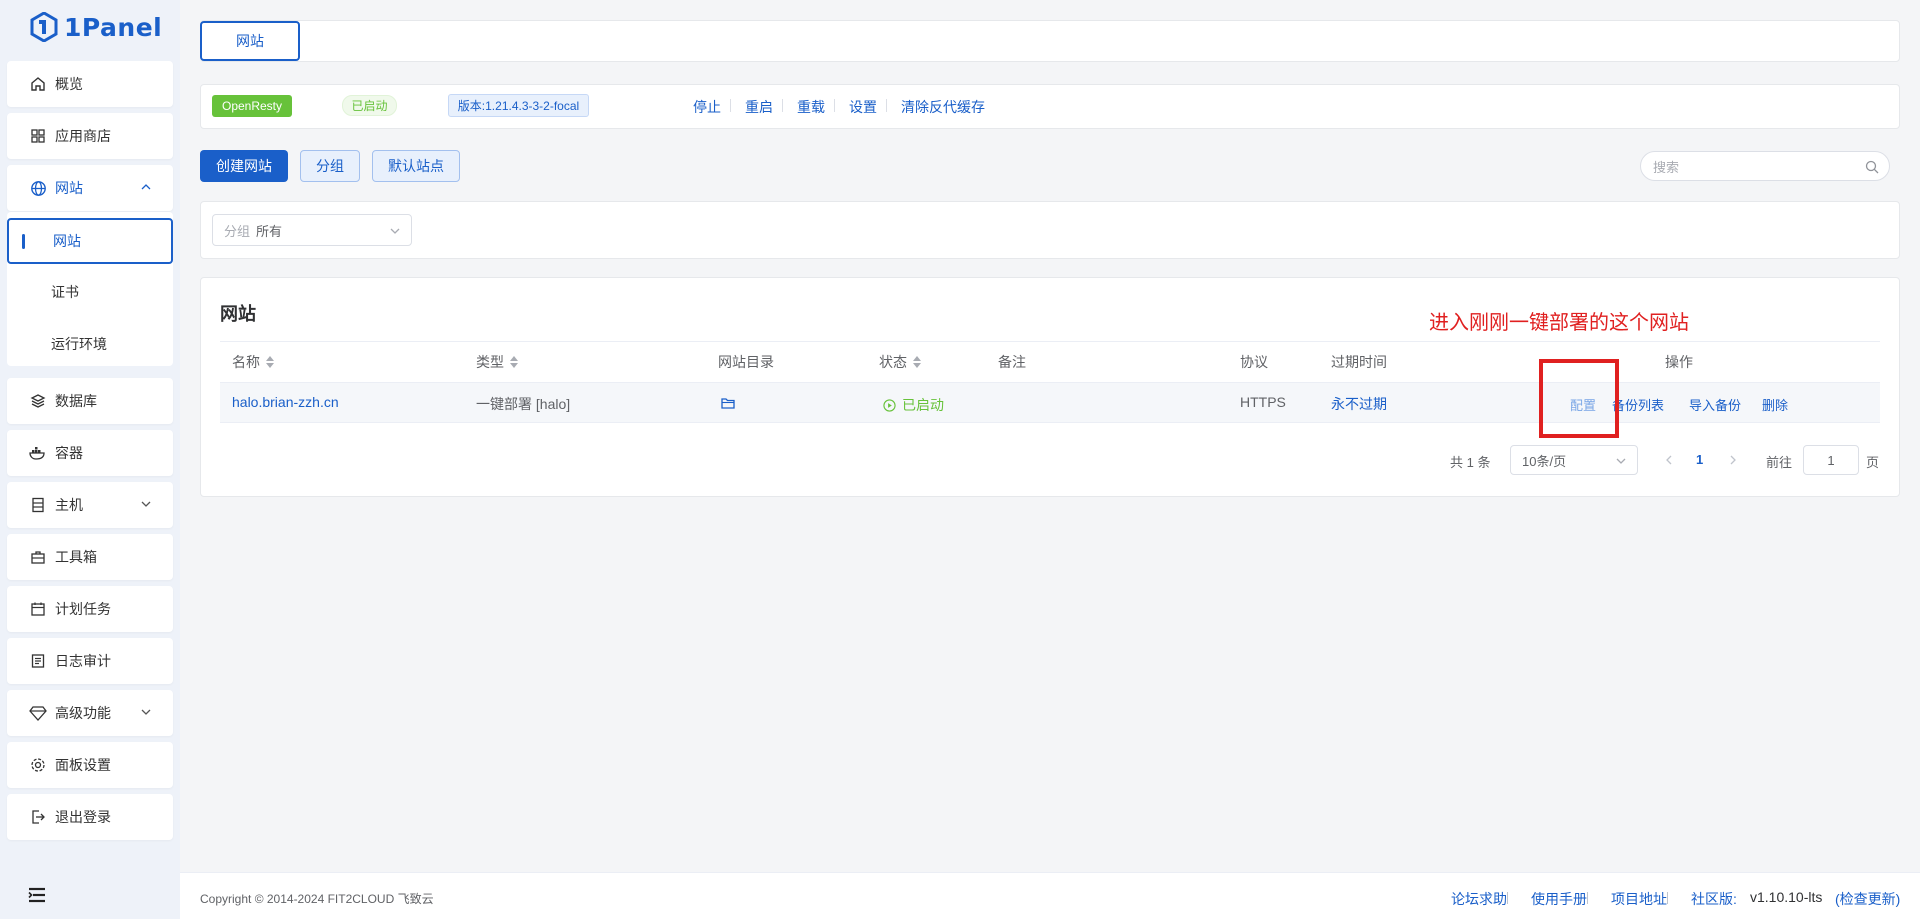 The width and height of the screenshot is (1920, 919). What do you see at coordinates (1715, 404) in the screenshot?
I see `import-backup-link: 导入备份` at bounding box center [1715, 404].